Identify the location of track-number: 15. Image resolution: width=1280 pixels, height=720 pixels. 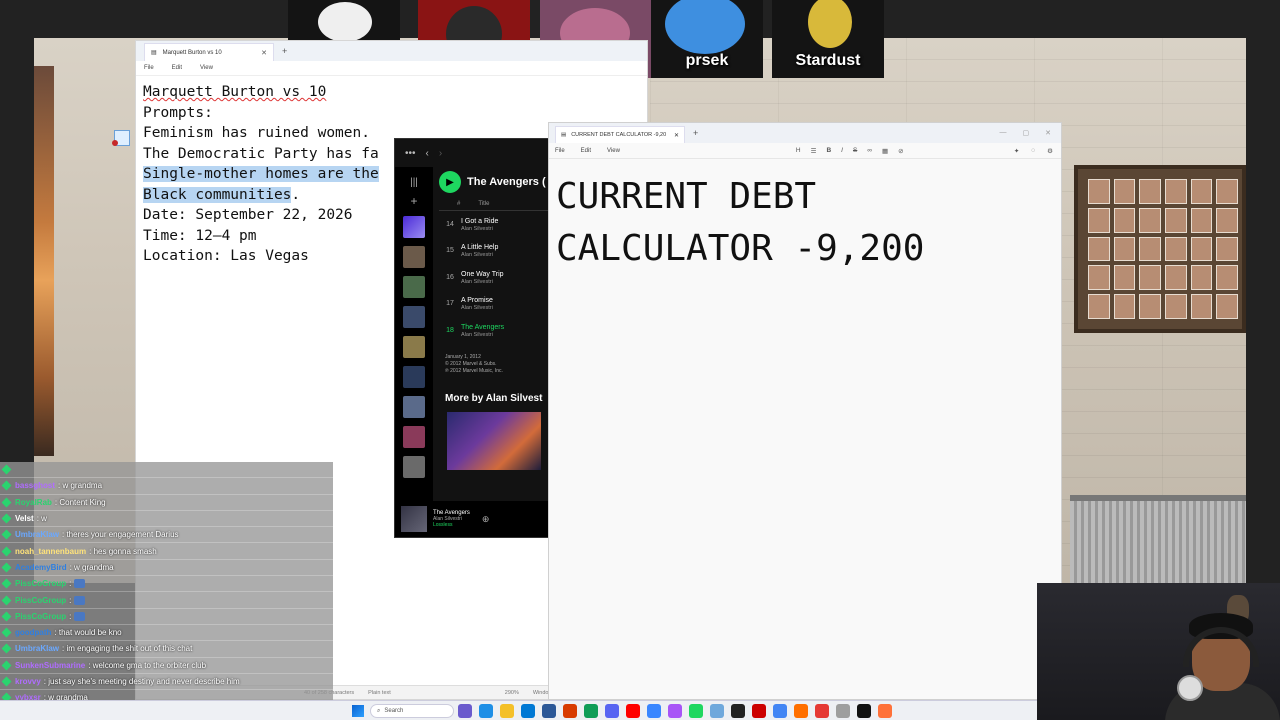
(450, 251).